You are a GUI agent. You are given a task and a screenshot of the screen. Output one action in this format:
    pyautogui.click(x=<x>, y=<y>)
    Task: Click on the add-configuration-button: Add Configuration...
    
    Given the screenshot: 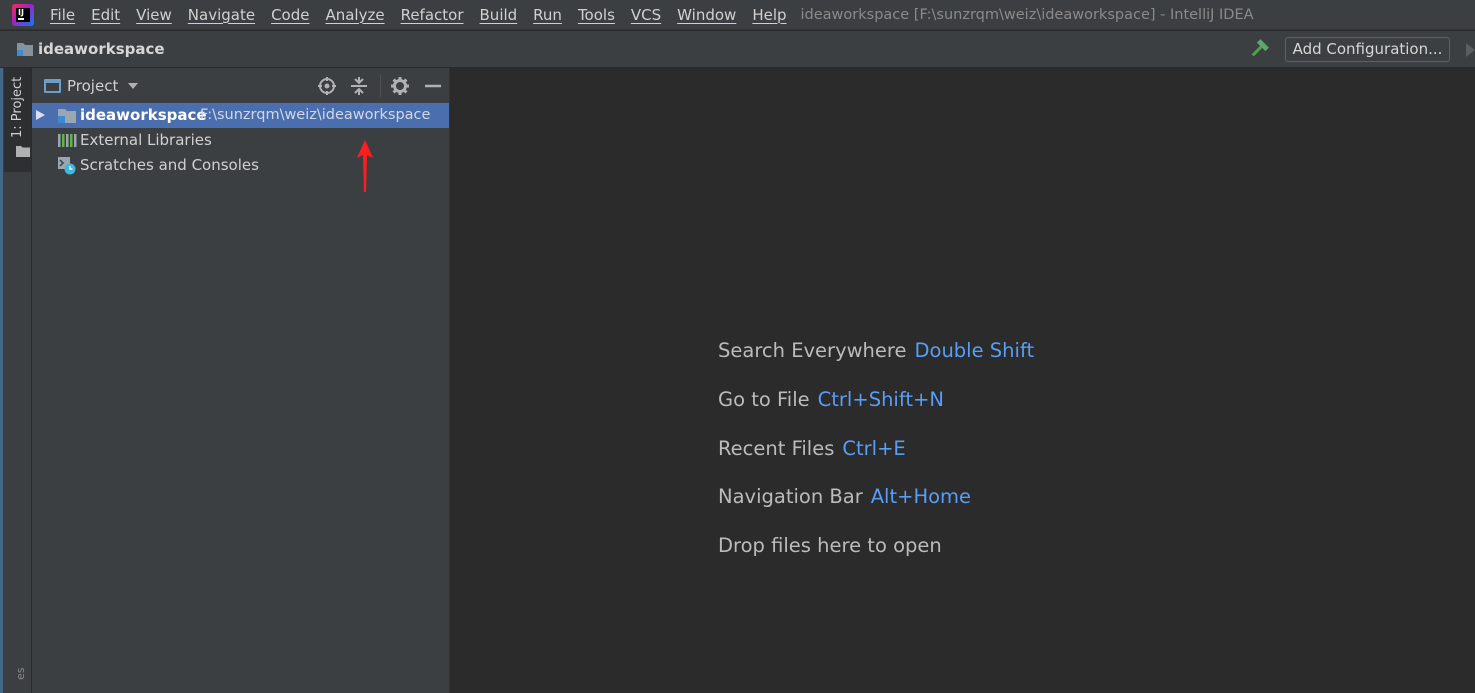 What is the action you would take?
    pyautogui.click(x=1367, y=49)
    